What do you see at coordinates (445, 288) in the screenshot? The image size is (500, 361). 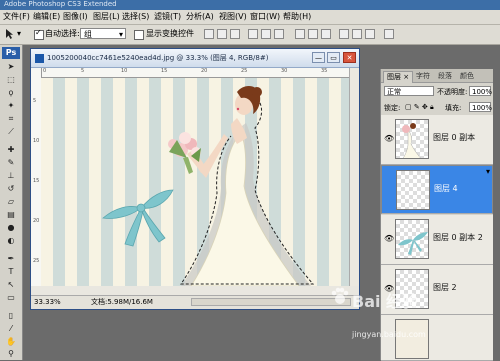 I see `layer-name: 图层 2` at bounding box center [445, 288].